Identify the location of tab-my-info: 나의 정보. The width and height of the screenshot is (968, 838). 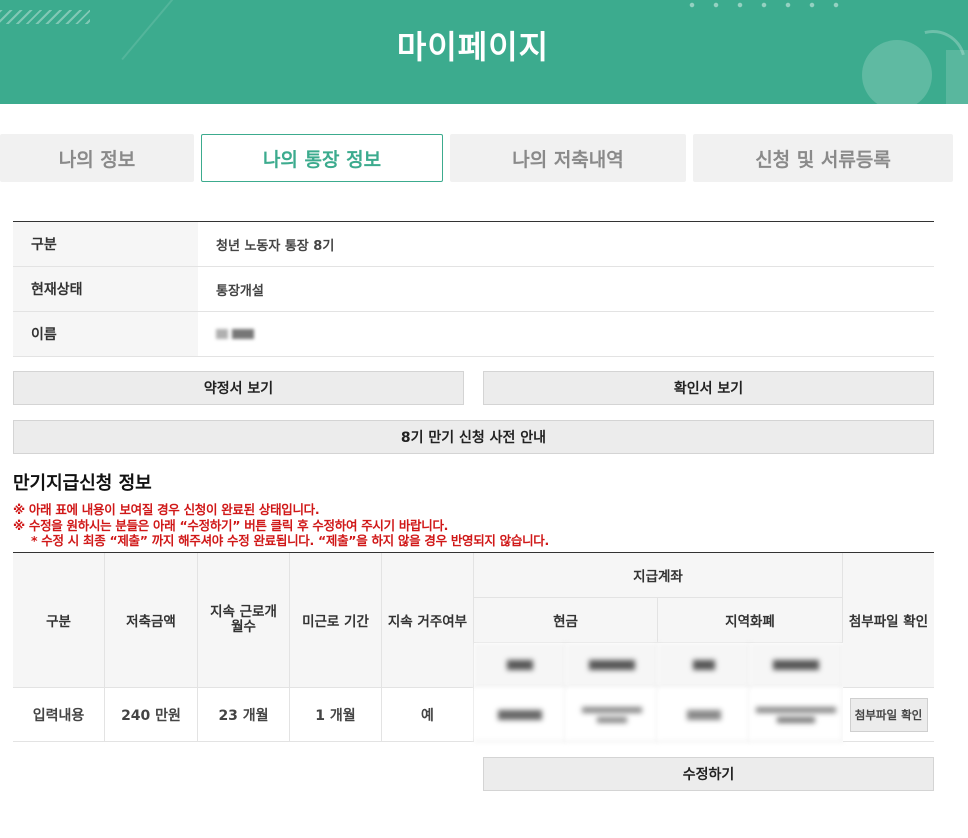
(97, 158).